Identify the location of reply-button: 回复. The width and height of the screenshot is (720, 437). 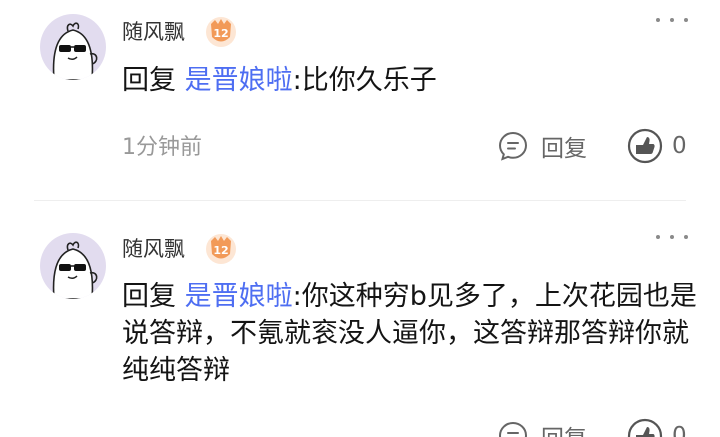
(542, 427).